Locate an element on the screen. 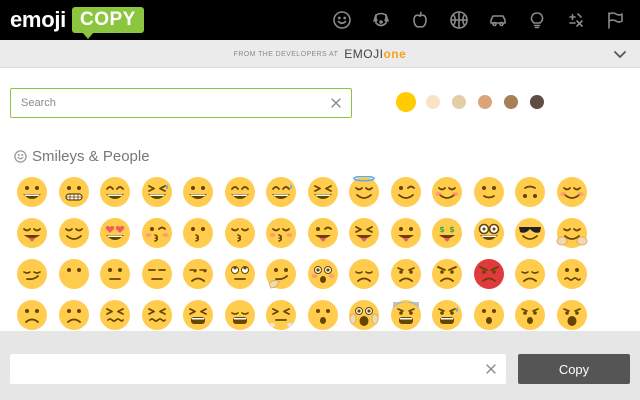 Image resolution: width=640 pixels, height=400 pixels. chevron-down-icon is located at coordinates (620, 54).